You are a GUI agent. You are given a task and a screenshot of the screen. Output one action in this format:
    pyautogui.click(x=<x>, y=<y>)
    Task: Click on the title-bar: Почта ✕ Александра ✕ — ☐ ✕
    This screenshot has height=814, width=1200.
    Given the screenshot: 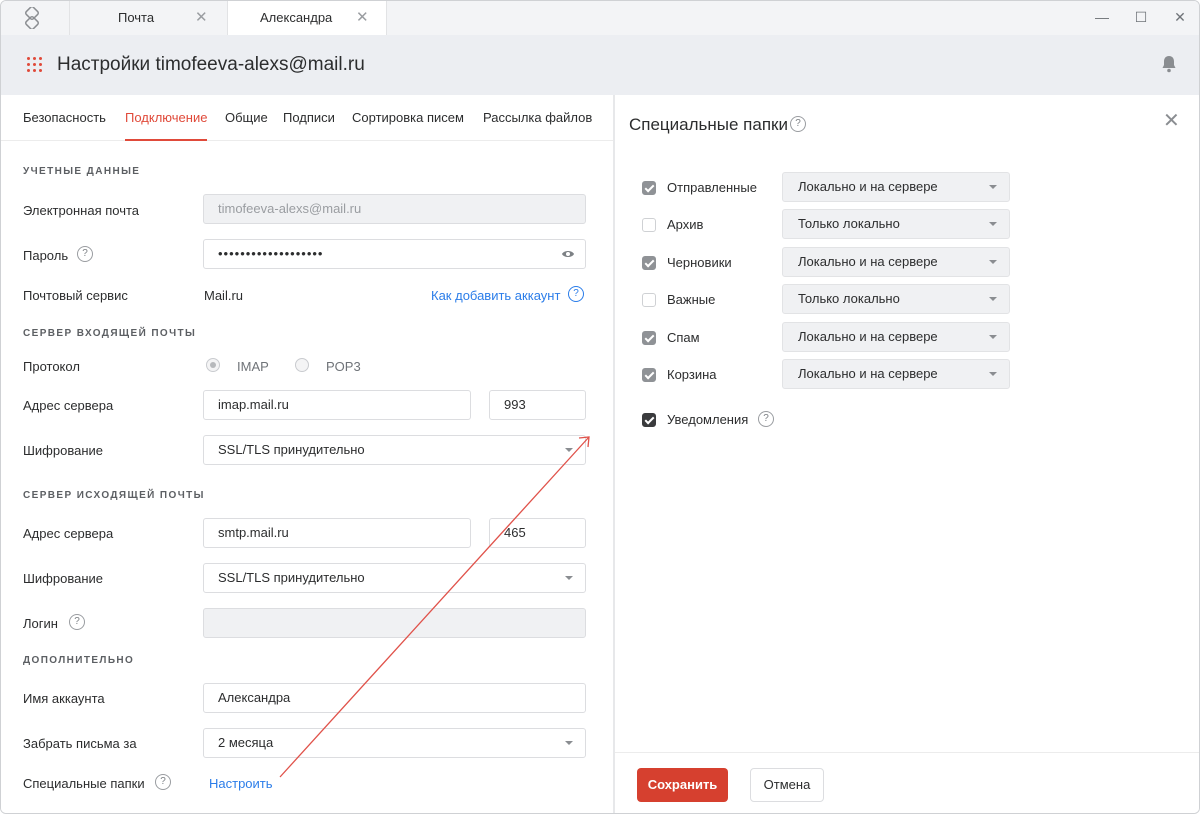 What is the action you would take?
    pyautogui.click(x=600, y=18)
    